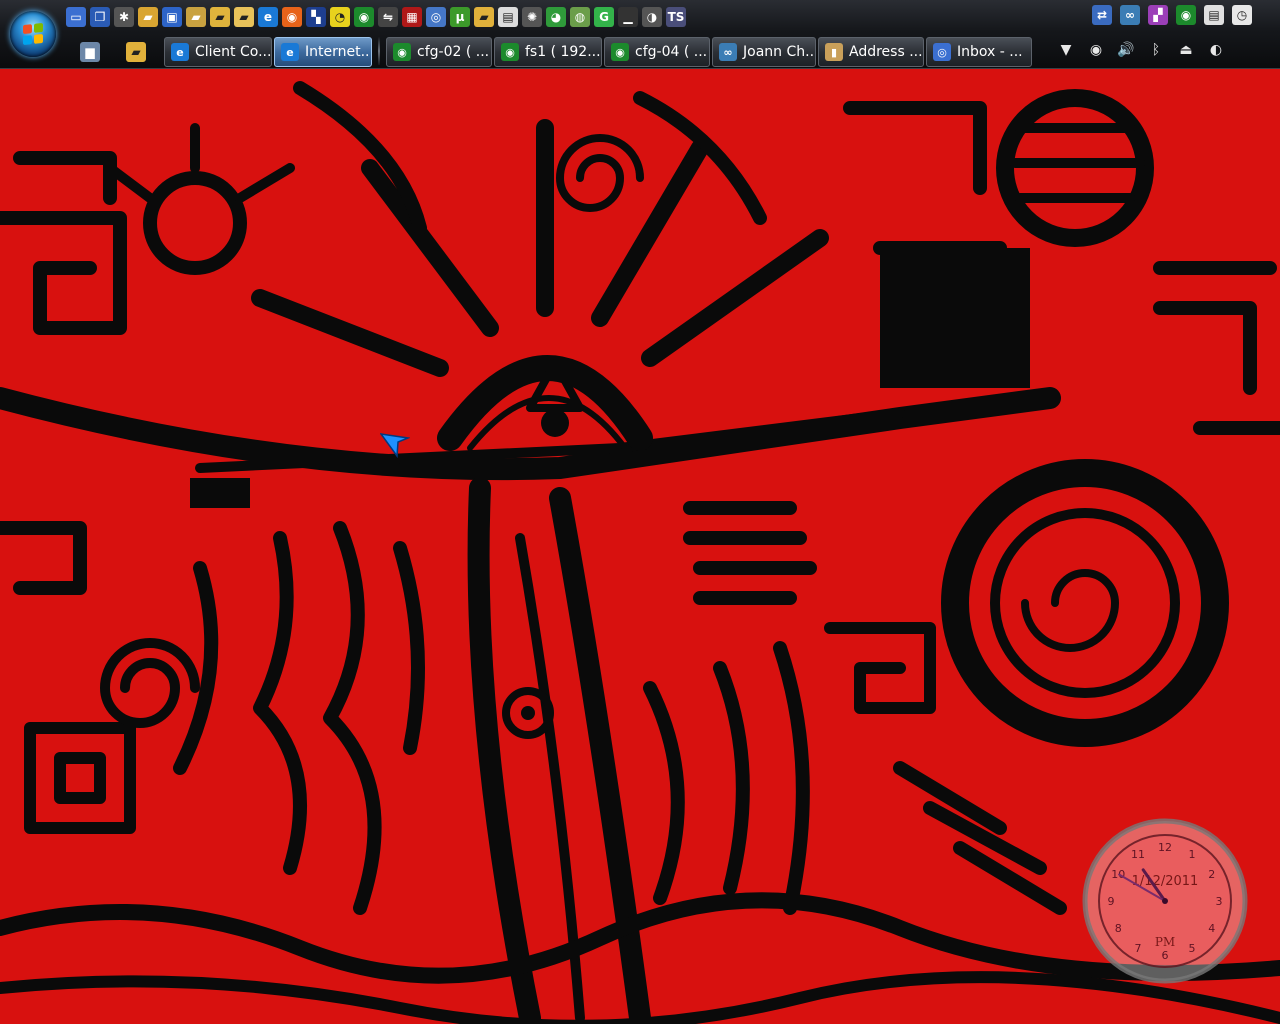 This screenshot has width=1280, height=1024. What do you see at coordinates (100, 17) in the screenshot?
I see `switch-windows-icon: ❐` at bounding box center [100, 17].